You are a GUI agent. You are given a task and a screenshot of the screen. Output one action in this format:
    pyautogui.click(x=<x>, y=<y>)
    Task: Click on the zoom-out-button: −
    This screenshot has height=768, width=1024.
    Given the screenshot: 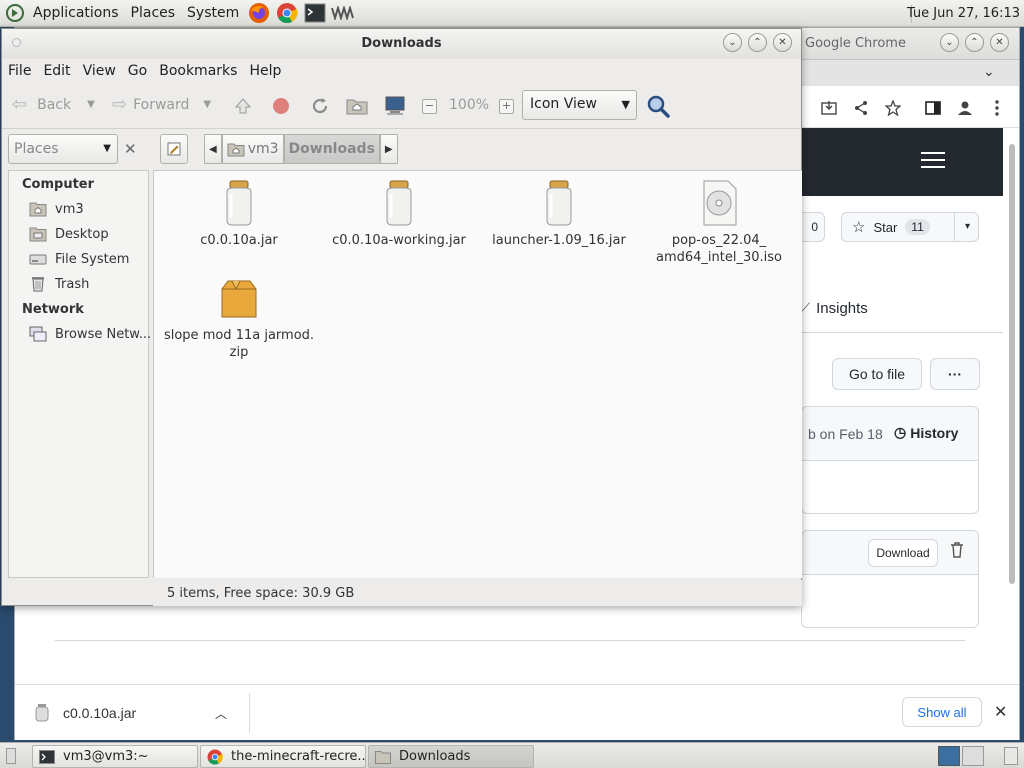 What is the action you would take?
    pyautogui.click(x=429, y=106)
    